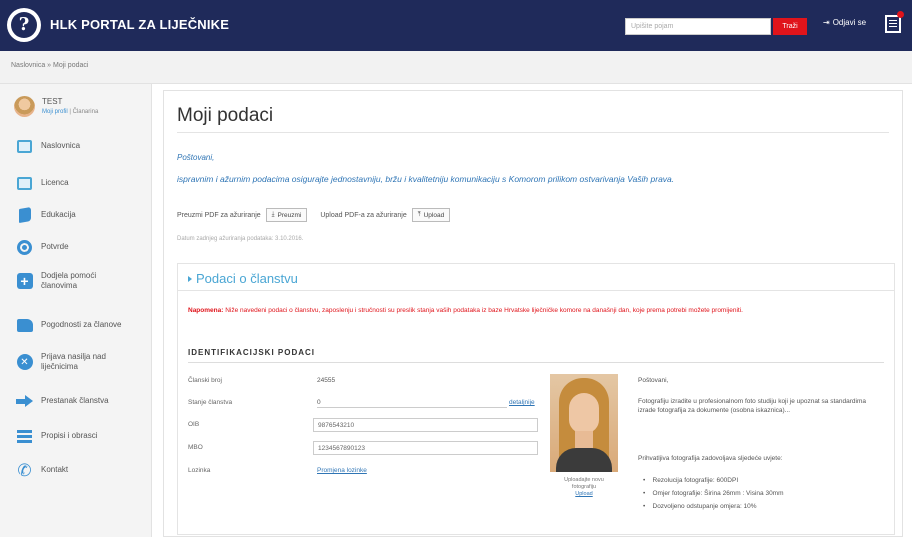 The image size is (912, 537). I want to click on sidebar-item-label: Potvrde, so click(55, 246).